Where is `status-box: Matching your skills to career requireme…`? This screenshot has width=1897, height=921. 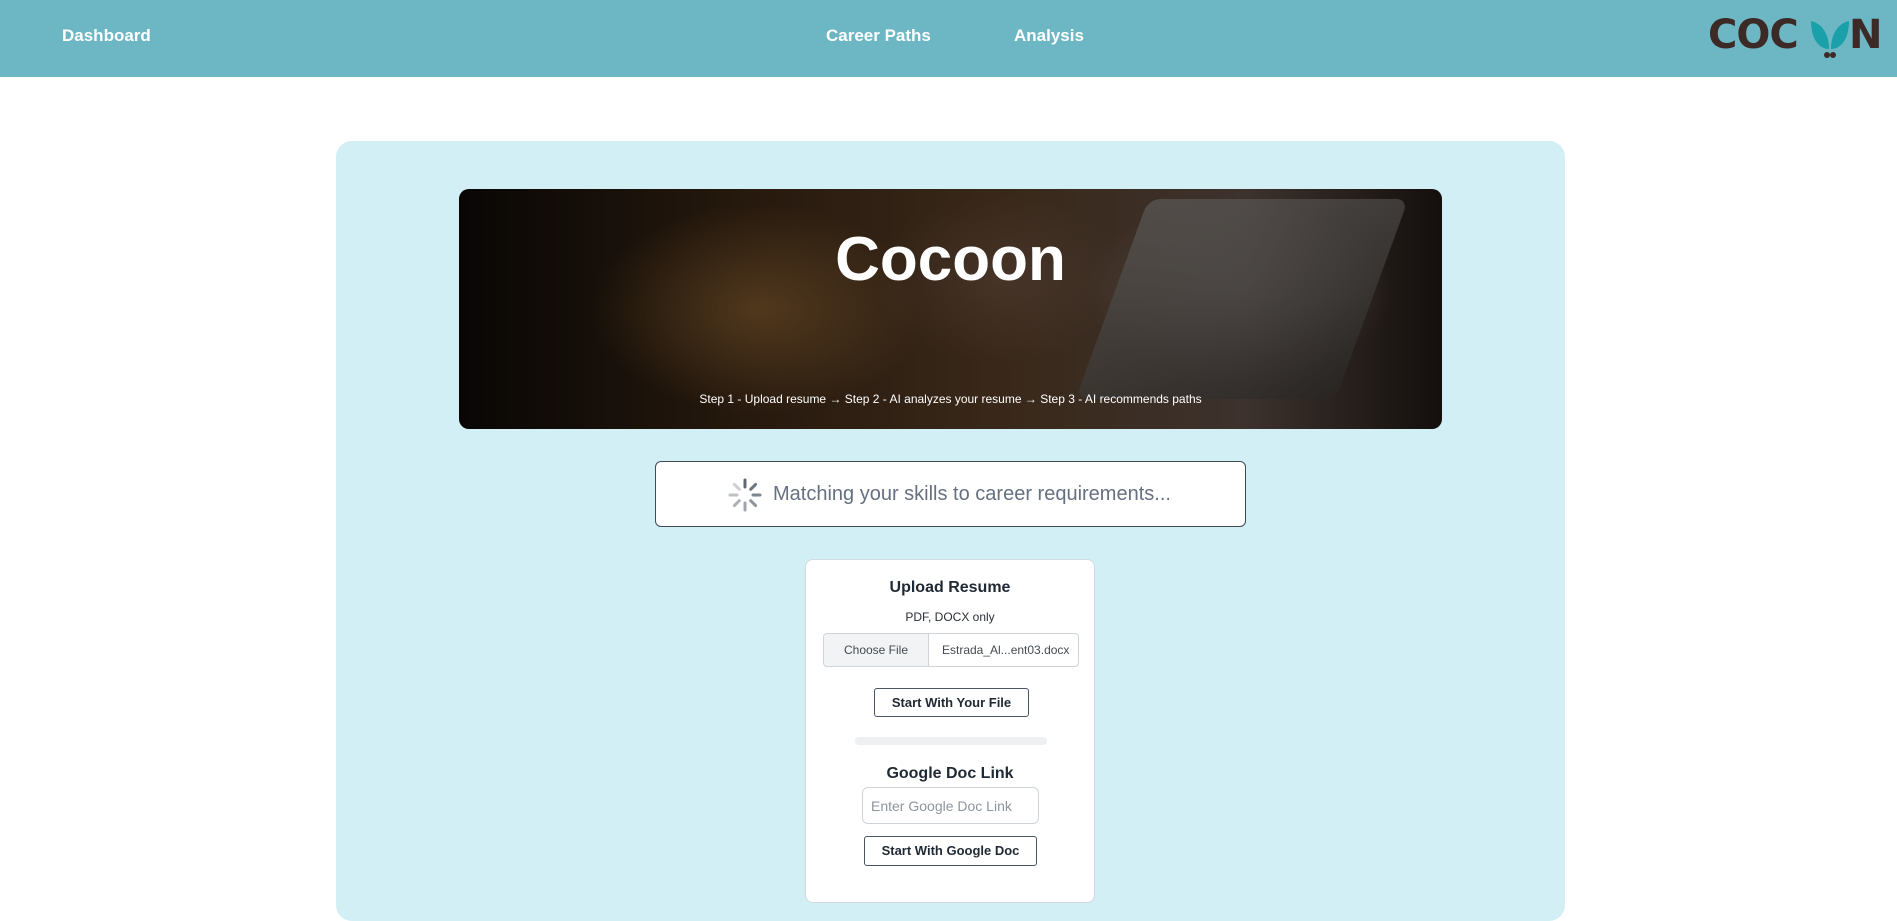
status-box: Matching your skills to career requireme… is located at coordinates (950, 494).